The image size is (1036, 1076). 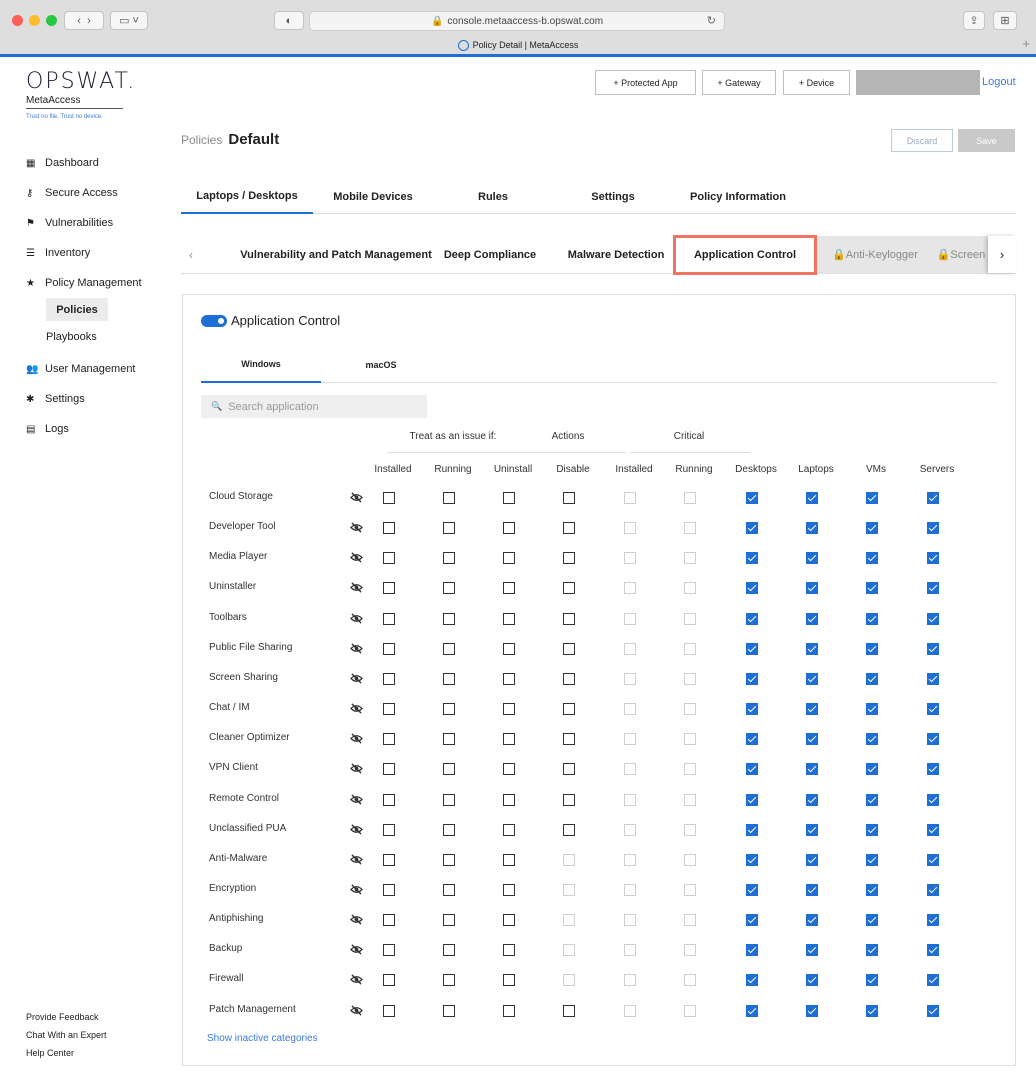 I want to click on user-account-redacted, so click(x=918, y=82).